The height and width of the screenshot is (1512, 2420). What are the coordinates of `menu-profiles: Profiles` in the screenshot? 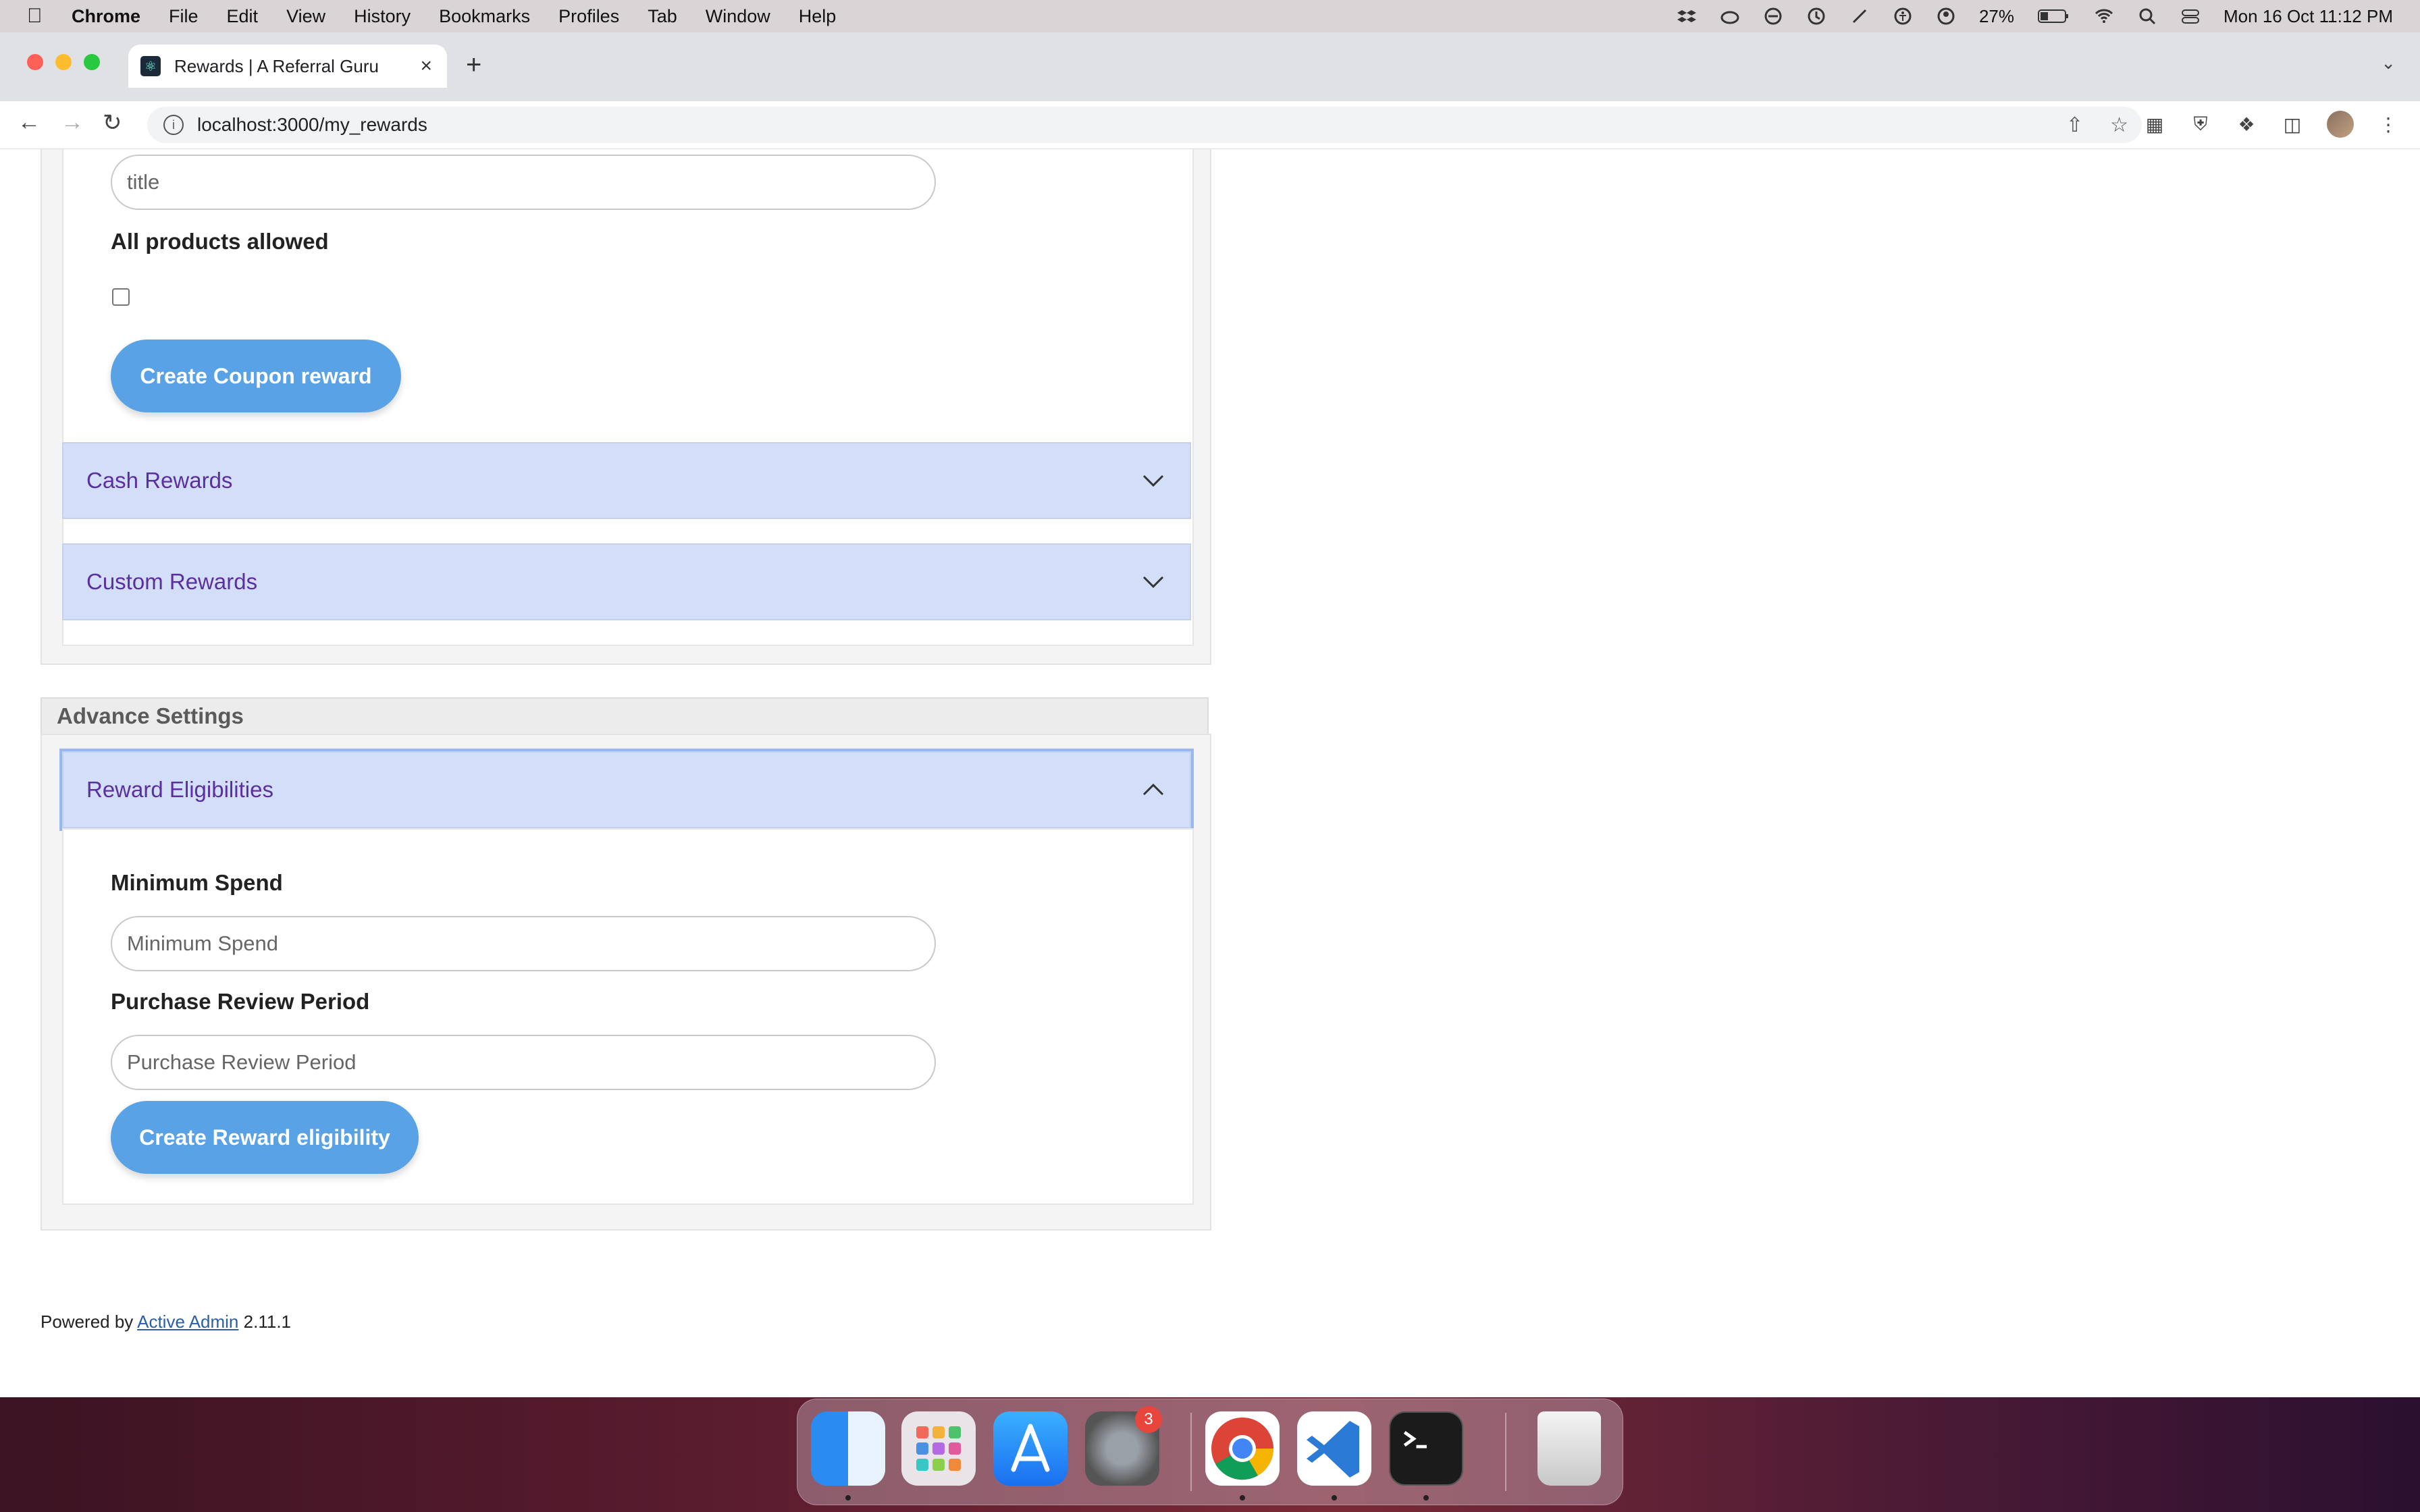 It's located at (588, 16).